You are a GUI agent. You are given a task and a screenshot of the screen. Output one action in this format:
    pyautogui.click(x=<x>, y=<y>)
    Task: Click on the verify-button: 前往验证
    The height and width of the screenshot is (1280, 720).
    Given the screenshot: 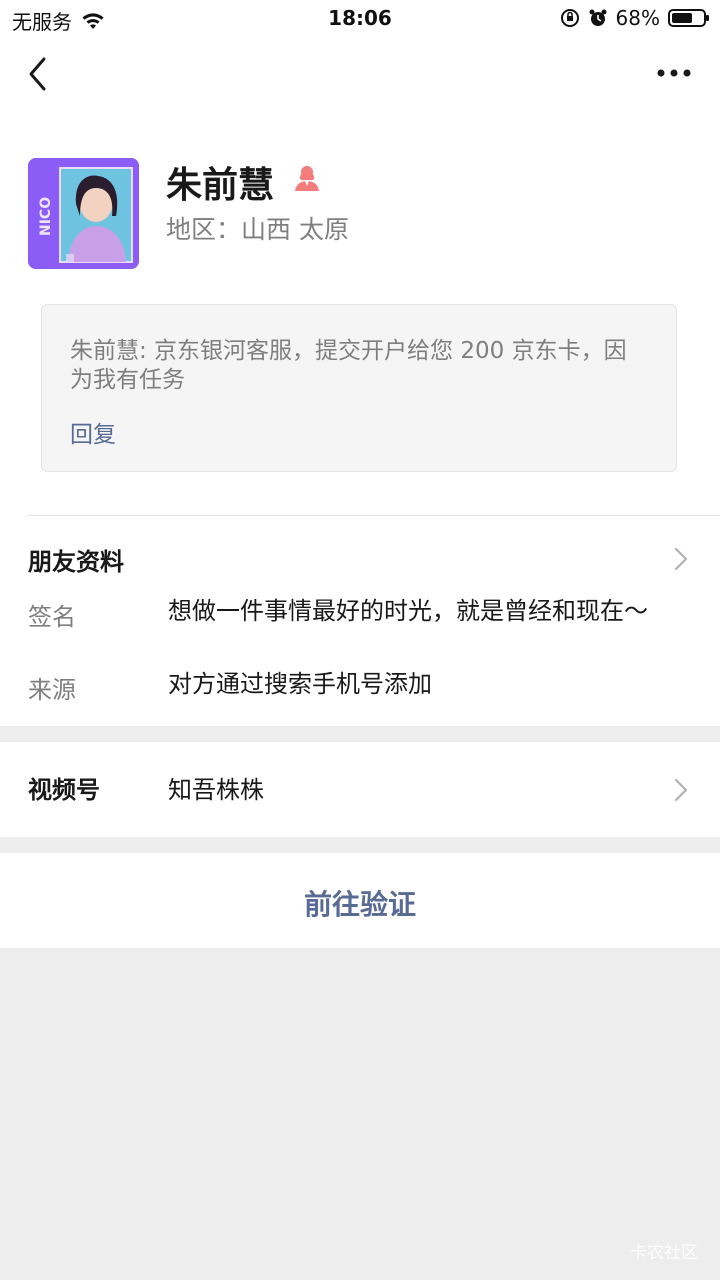 What is the action you would take?
    pyautogui.click(x=360, y=900)
    